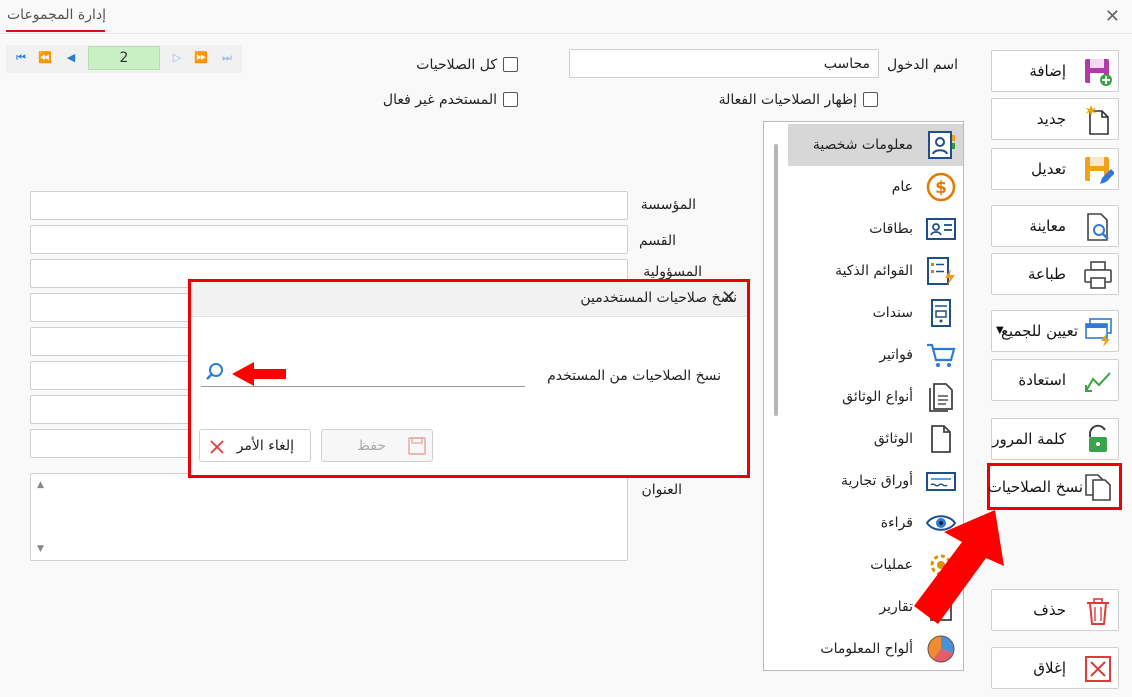  Describe the element at coordinates (329, 517) in the screenshot. I see `address-textarea: ▲ ▼` at that location.